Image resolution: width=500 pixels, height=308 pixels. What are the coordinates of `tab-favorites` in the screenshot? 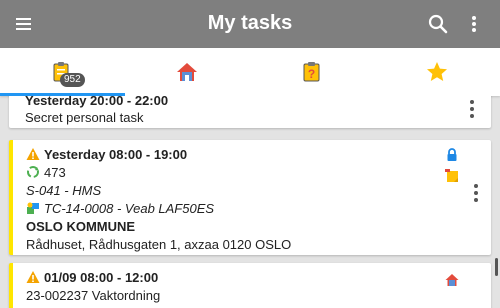 It's located at (437, 72).